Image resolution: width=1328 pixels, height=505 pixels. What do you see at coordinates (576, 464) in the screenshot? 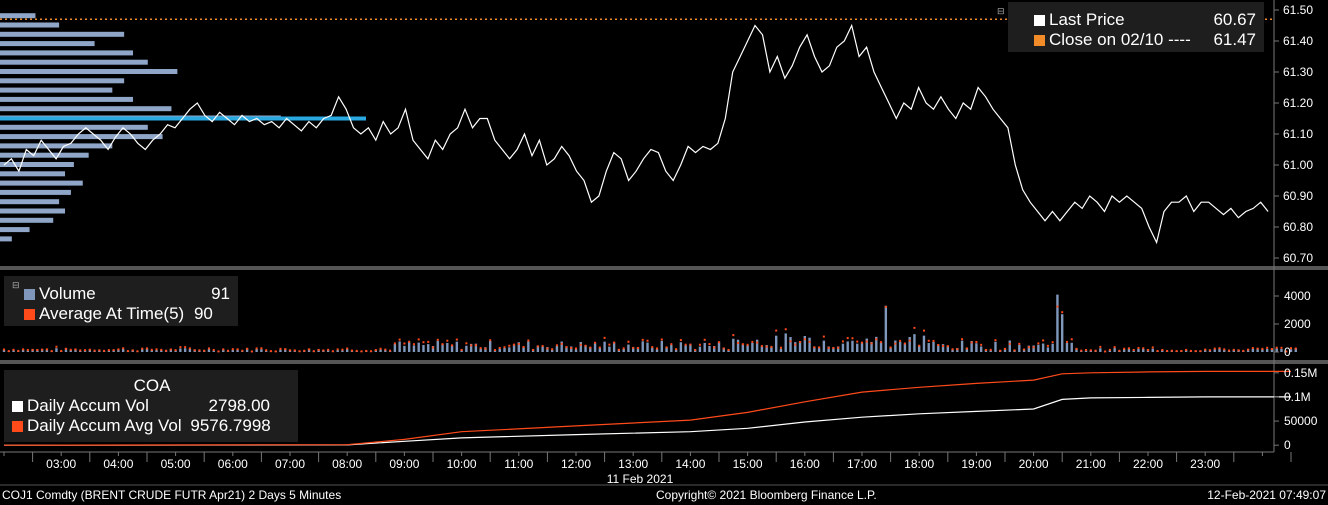
I see `time-tick-label: 12:00` at bounding box center [576, 464].